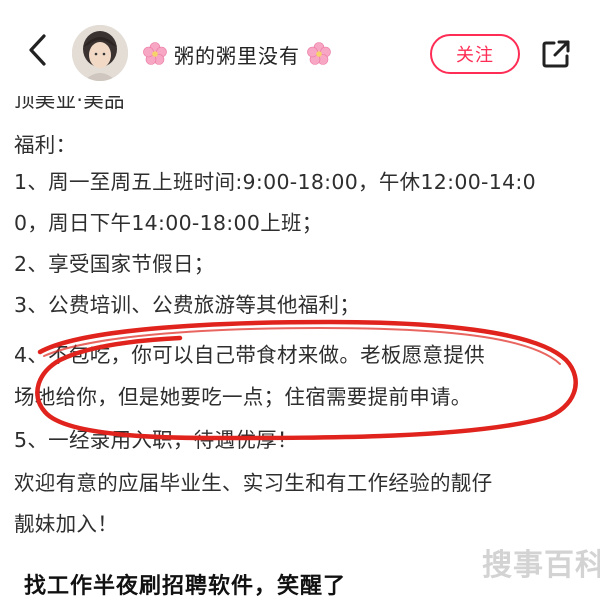 The height and width of the screenshot is (601, 600). Describe the element at coordinates (475, 54) in the screenshot. I see `follow-button: 关注` at that location.